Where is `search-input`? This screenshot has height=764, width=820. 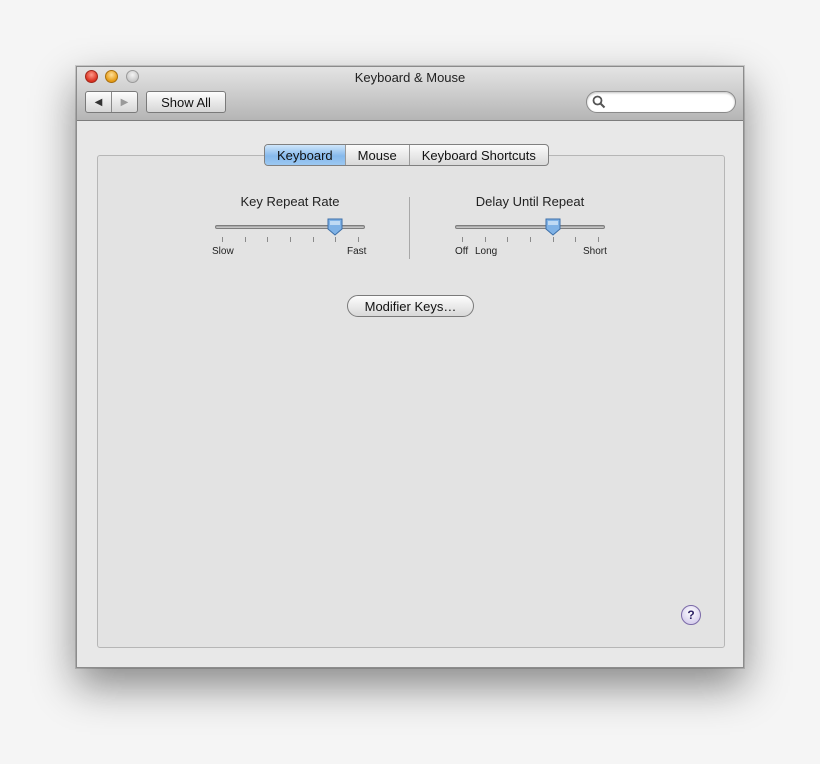 search-input is located at coordinates (671, 103).